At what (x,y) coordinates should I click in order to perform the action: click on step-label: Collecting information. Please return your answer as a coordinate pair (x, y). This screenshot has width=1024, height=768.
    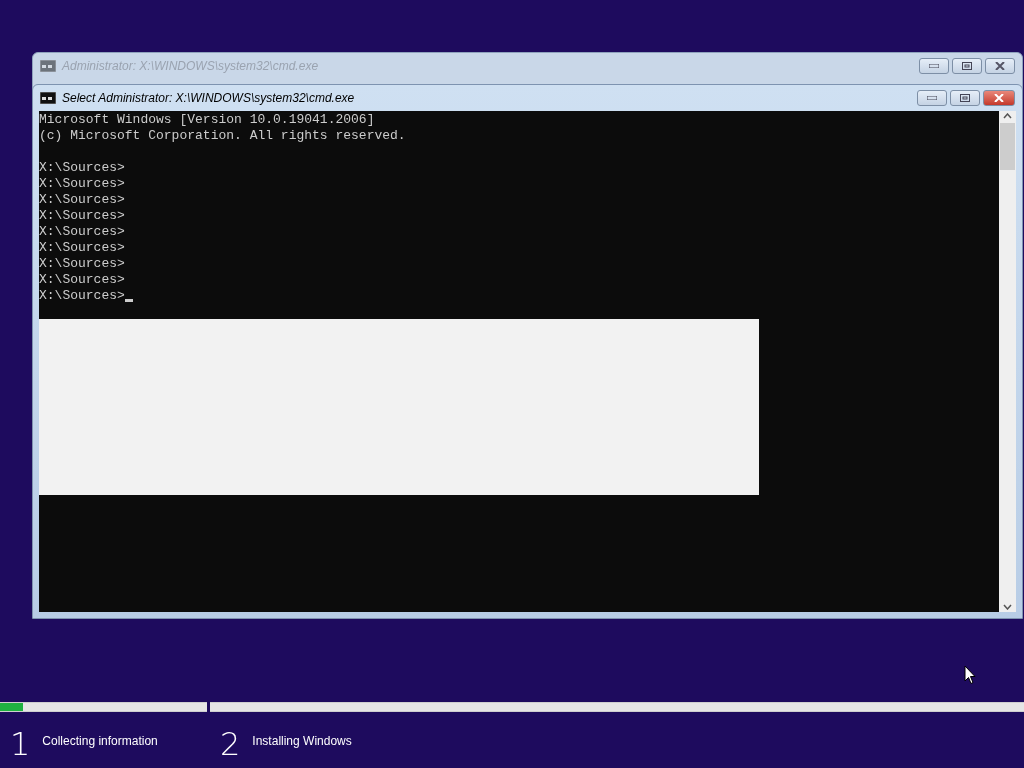
    Looking at the image, I should click on (100, 741).